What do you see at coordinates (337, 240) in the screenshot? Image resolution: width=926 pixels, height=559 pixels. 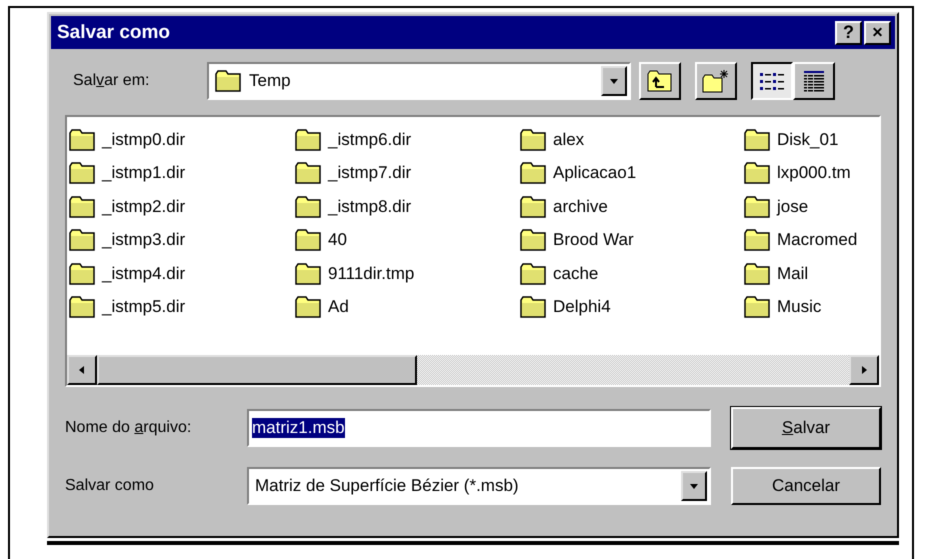 I see `folder-name: 40` at bounding box center [337, 240].